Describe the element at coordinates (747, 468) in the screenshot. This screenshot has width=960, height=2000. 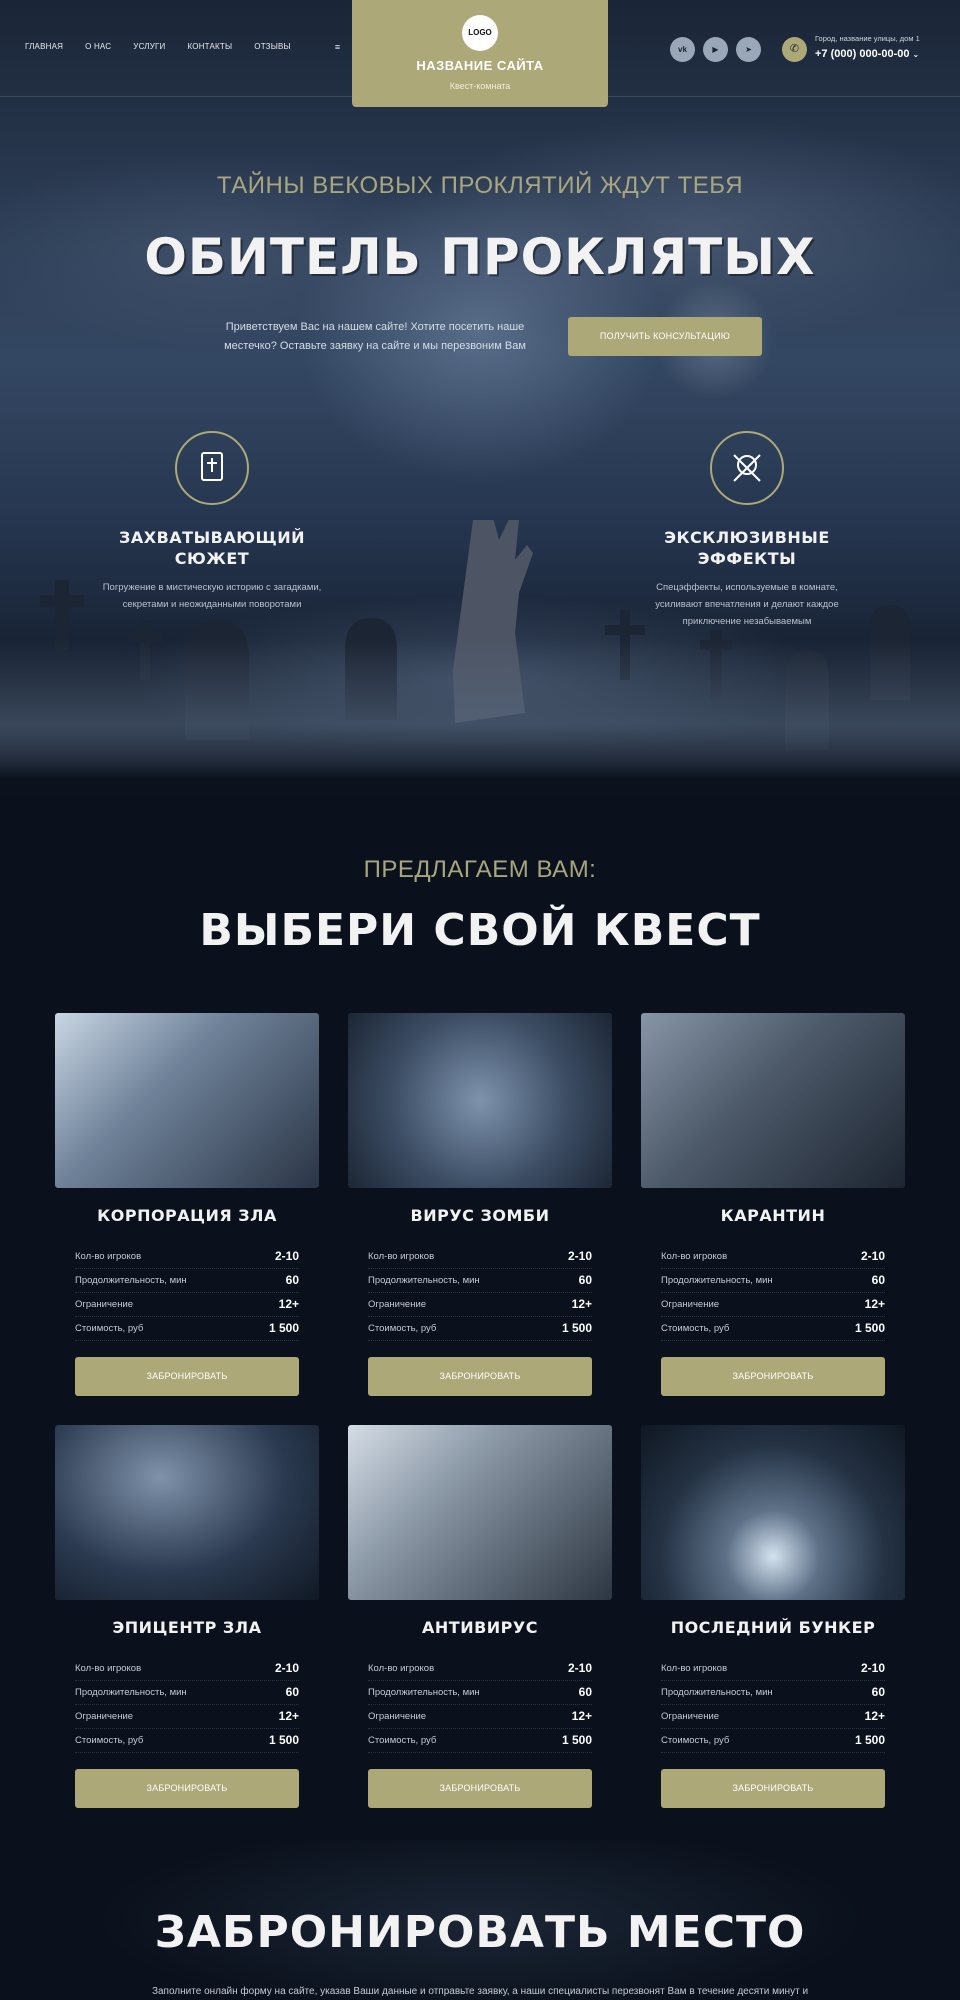
I see `skull-crossbones-icon` at that location.